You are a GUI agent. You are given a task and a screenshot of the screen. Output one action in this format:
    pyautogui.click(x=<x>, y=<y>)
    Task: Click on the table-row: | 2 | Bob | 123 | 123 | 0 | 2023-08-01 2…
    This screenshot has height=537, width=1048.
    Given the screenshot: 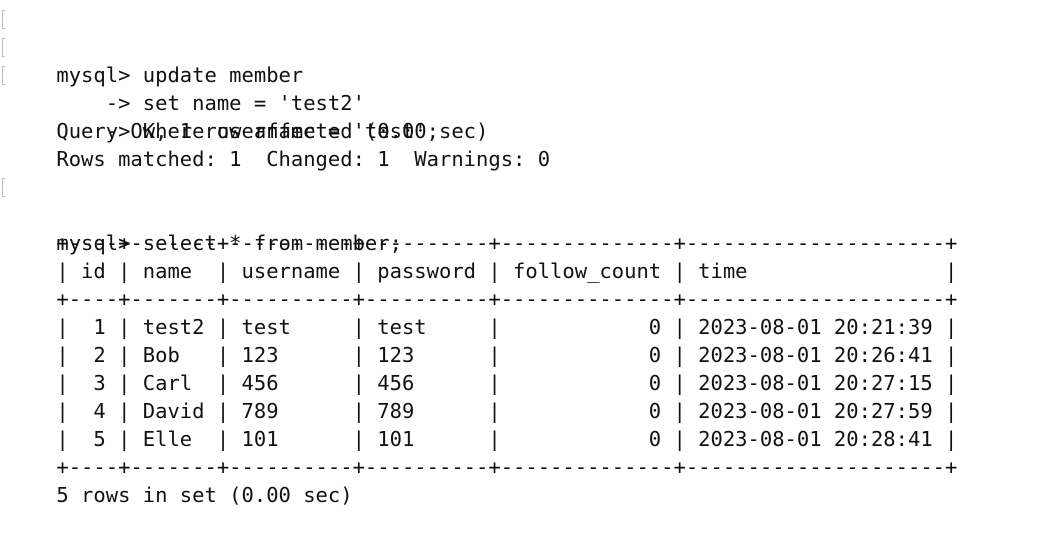 What is the action you would take?
    pyautogui.click(x=527, y=340)
    